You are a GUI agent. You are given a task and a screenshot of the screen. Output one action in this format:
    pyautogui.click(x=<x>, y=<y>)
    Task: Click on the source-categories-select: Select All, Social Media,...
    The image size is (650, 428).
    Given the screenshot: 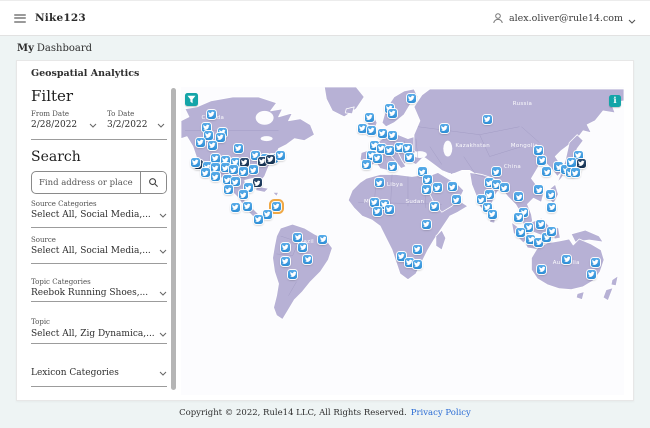 What is the action you would take?
    pyautogui.click(x=99, y=215)
    